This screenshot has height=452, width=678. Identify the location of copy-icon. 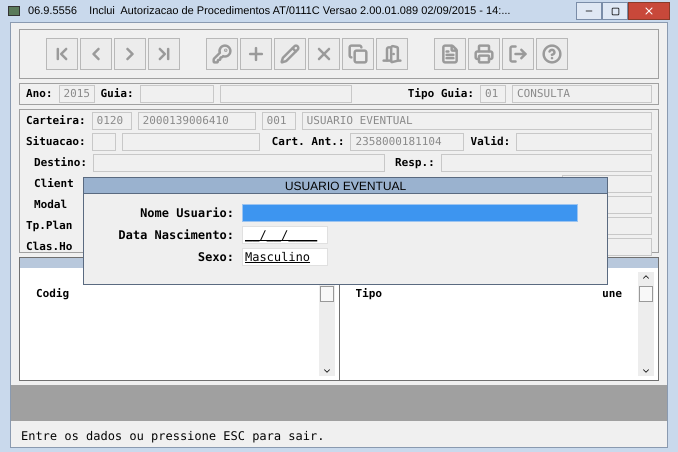
(358, 54).